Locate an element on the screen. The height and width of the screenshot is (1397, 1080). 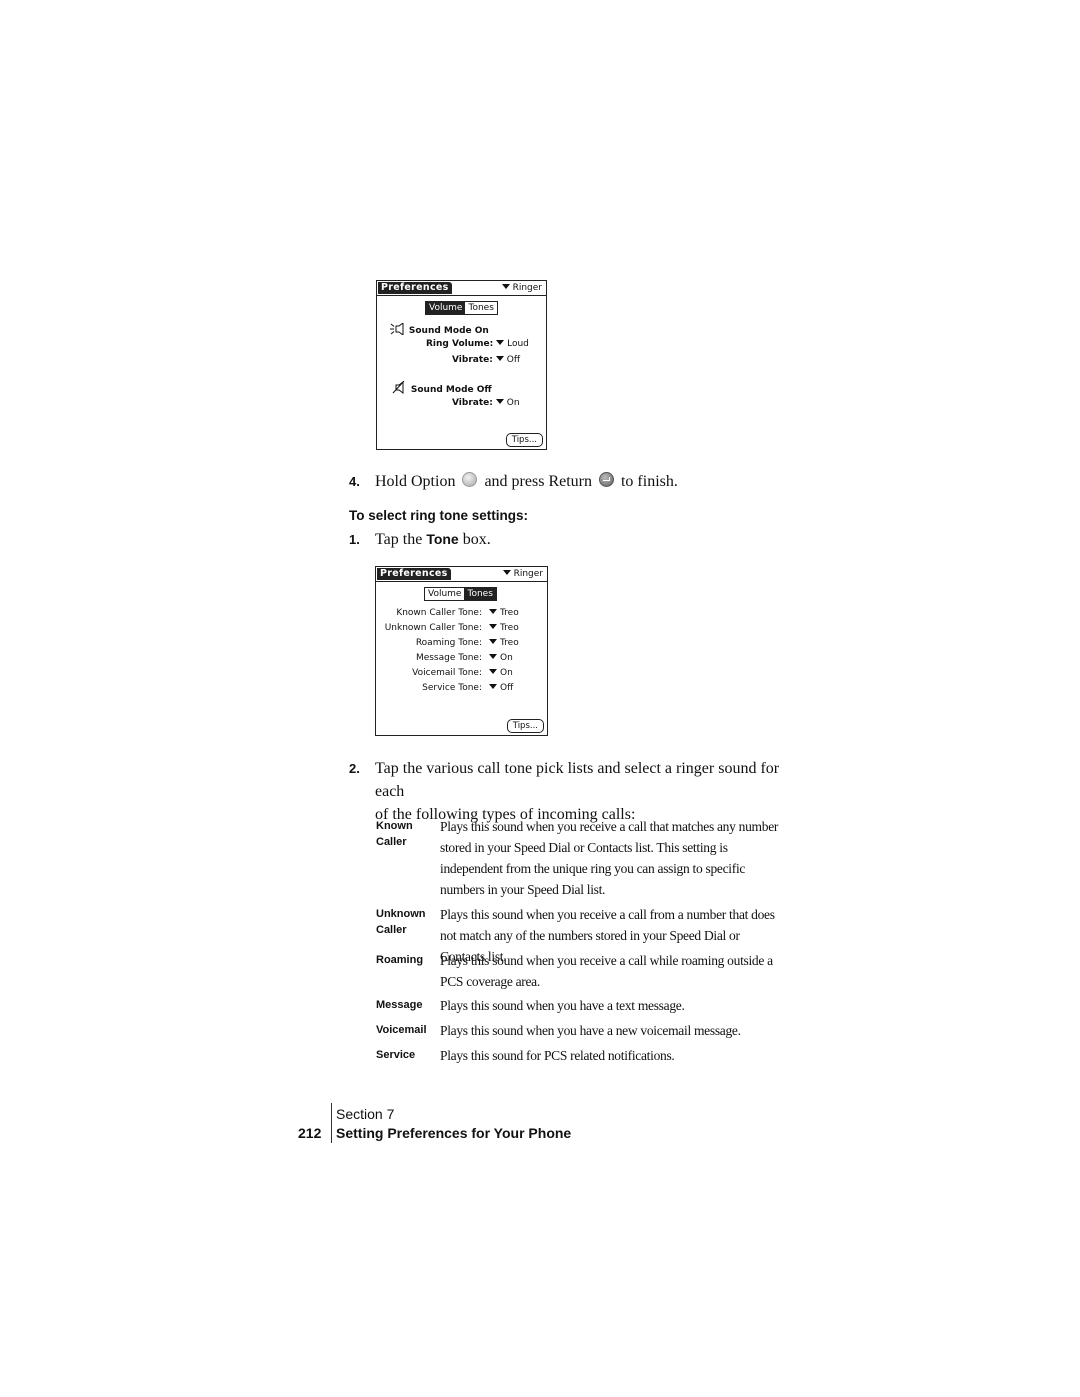
definition-term: Unknown Caller is located at coordinates (406, 922).